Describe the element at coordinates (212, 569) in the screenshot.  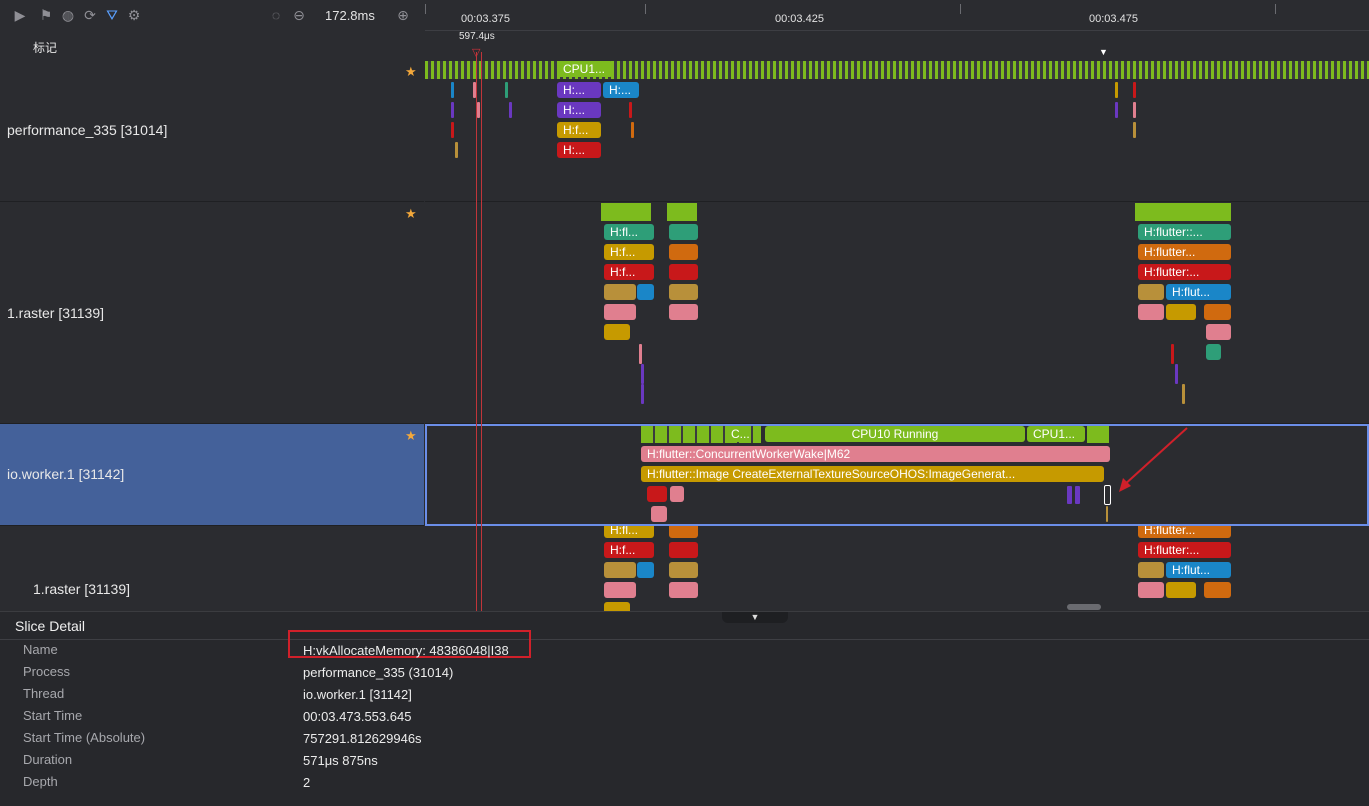
I see `lane-label-raster-2: 1.raster [31139]` at that location.